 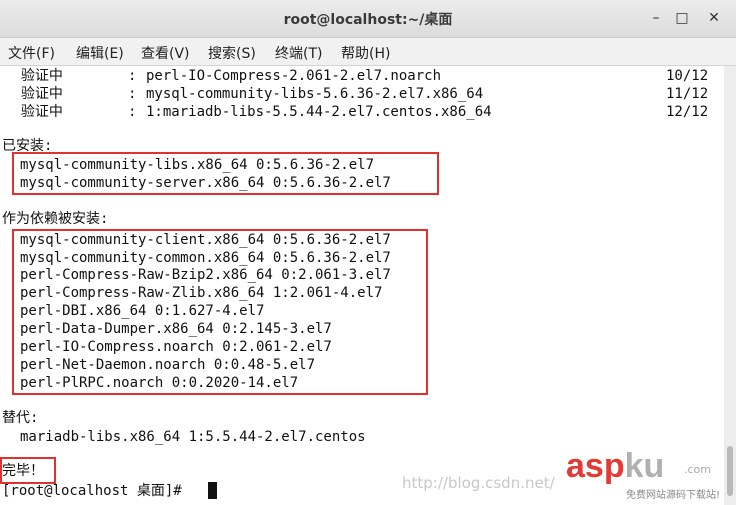 I want to click on dep-package: perl-Data-Dumper.x86_64 0:2.145-3.el7, so click(x=176, y=329).